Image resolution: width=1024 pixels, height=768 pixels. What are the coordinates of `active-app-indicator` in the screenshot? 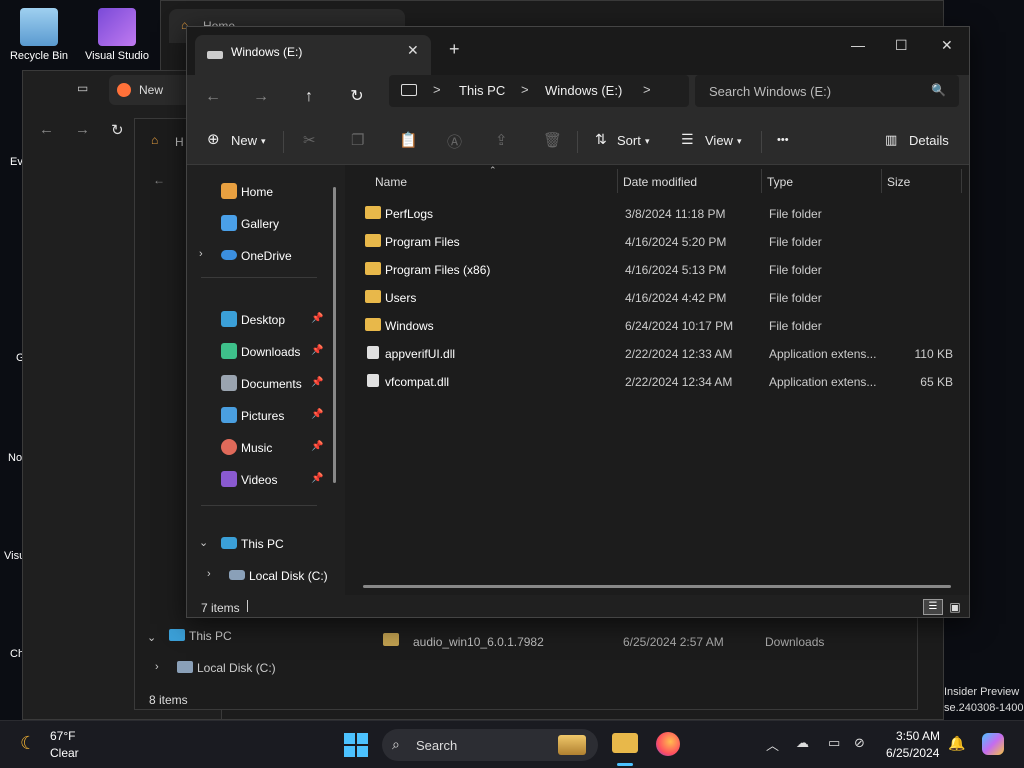 It's located at (625, 764).